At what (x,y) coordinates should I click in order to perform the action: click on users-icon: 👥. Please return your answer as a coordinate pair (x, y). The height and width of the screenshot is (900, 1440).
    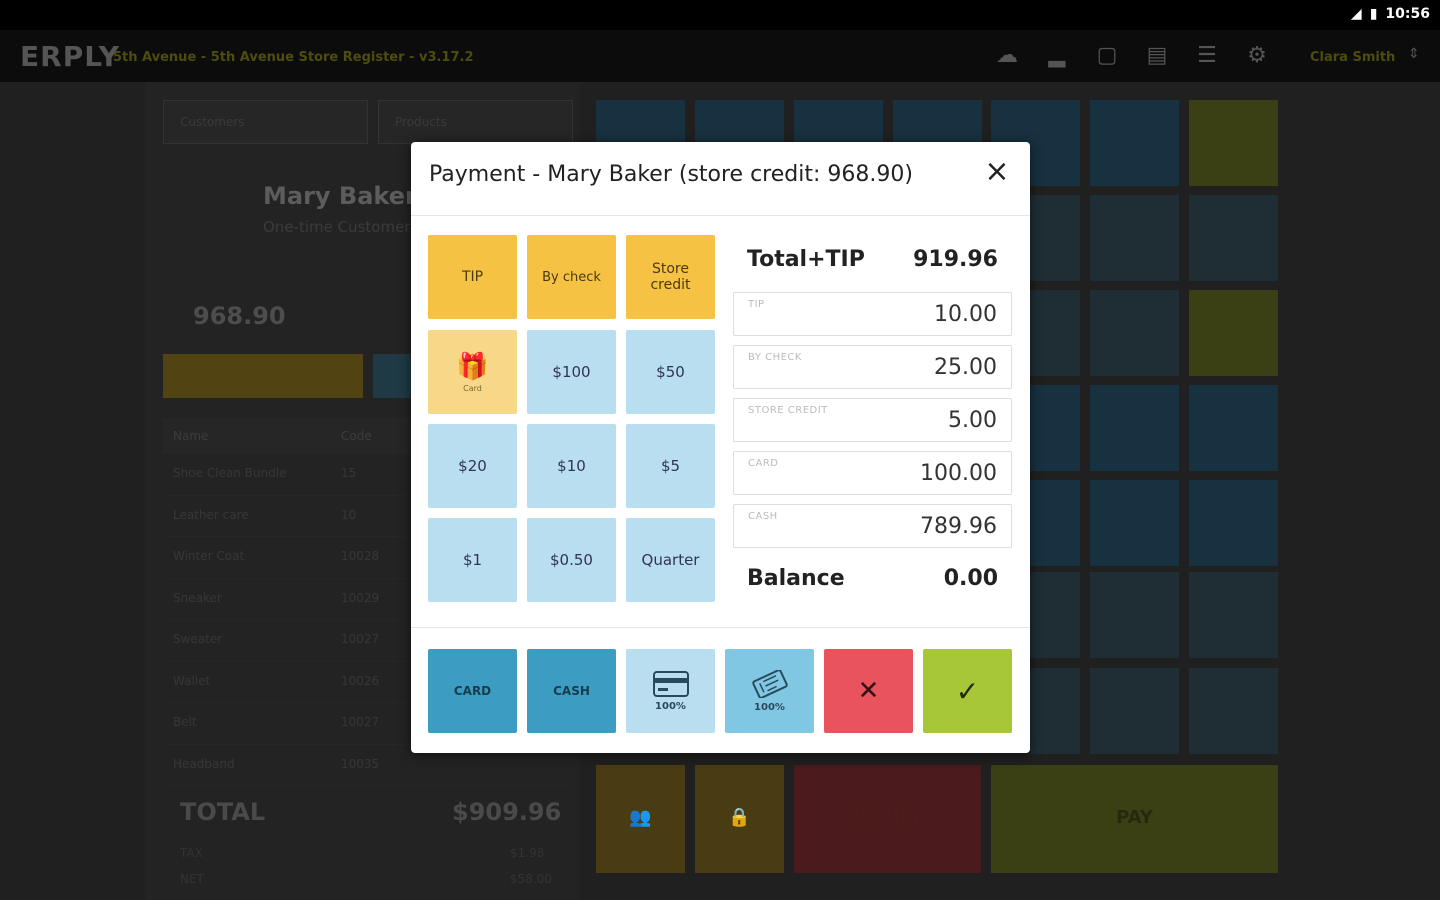
    Looking at the image, I should click on (640, 817).